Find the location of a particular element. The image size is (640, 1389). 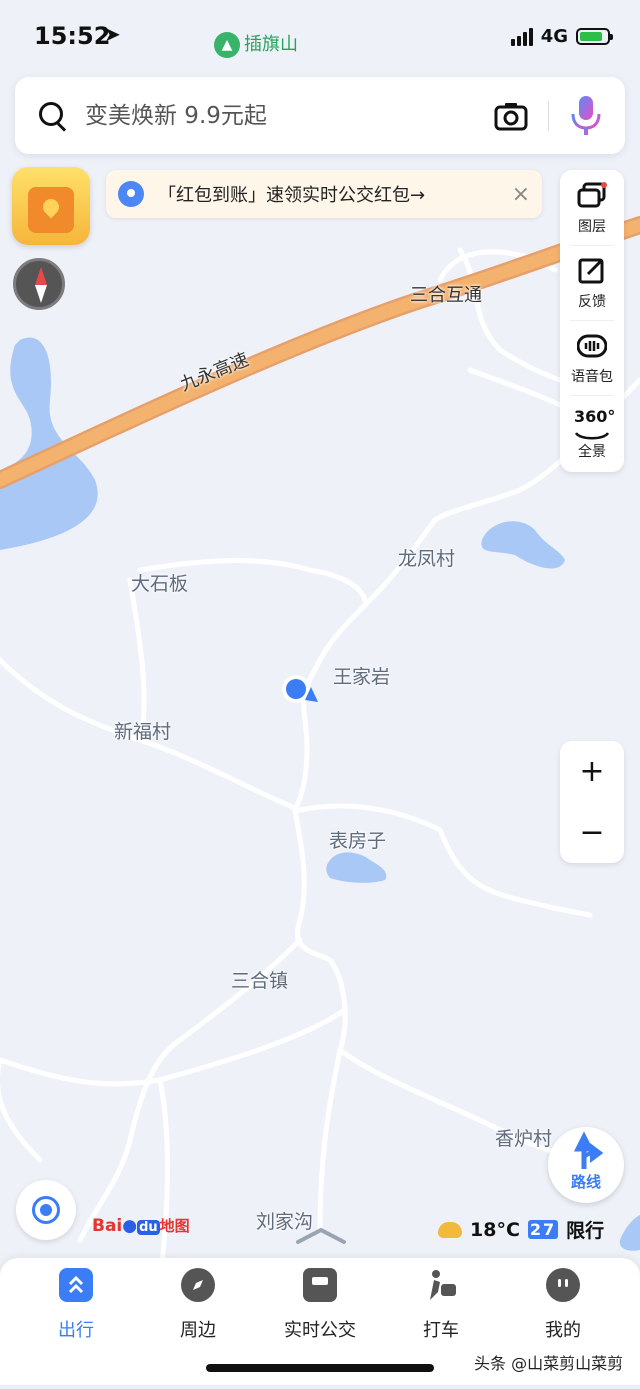

network-type: 4G is located at coordinates (554, 36).